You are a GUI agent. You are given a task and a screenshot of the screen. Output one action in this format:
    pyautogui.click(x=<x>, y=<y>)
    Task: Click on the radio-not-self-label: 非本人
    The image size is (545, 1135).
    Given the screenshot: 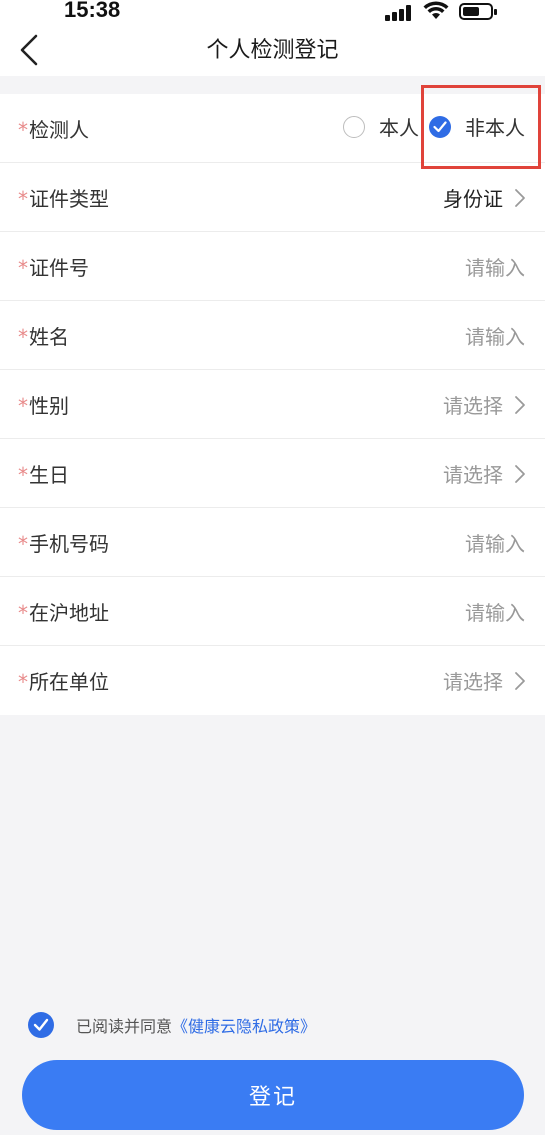 What is the action you would take?
    pyautogui.click(x=495, y=128)
    